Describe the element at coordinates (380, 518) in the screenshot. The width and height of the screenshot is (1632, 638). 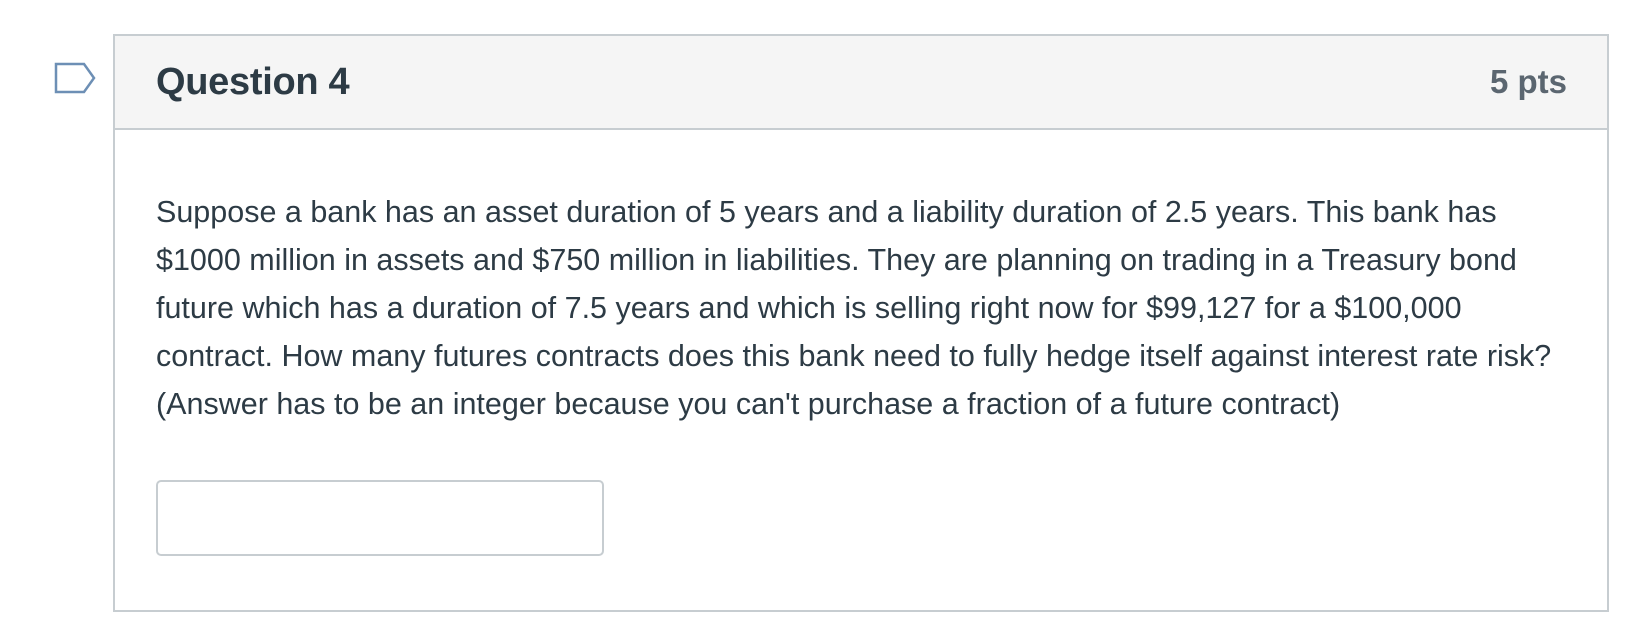
I see `answer-input` at that location.